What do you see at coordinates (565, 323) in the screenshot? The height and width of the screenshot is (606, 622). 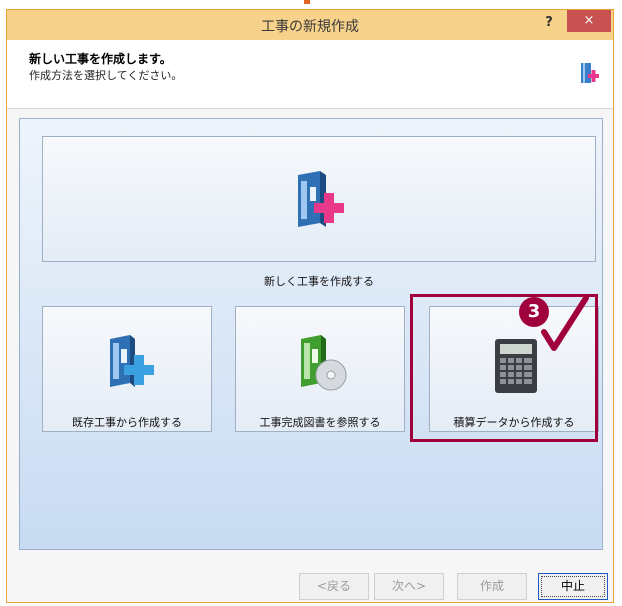 I see `checkmark-icon` at bounding box center [565, 323].